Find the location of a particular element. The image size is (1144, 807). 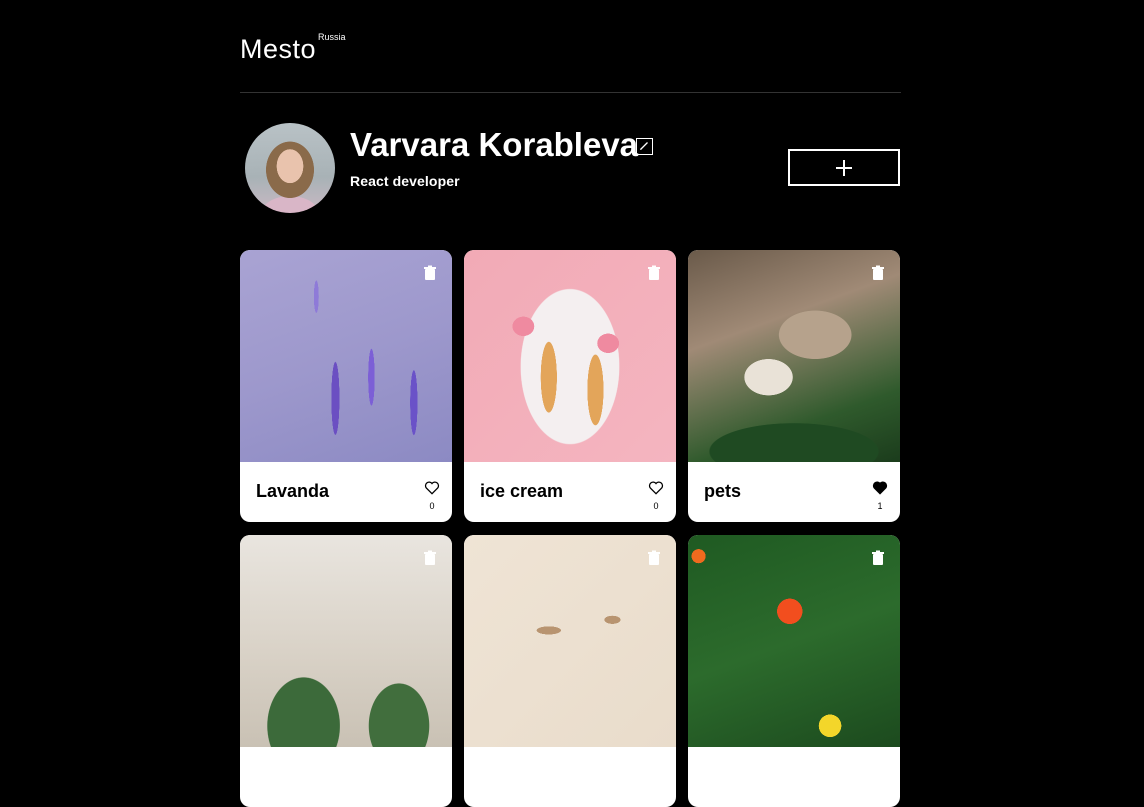

profile-about: React developer is located at coordinates (405, 181).